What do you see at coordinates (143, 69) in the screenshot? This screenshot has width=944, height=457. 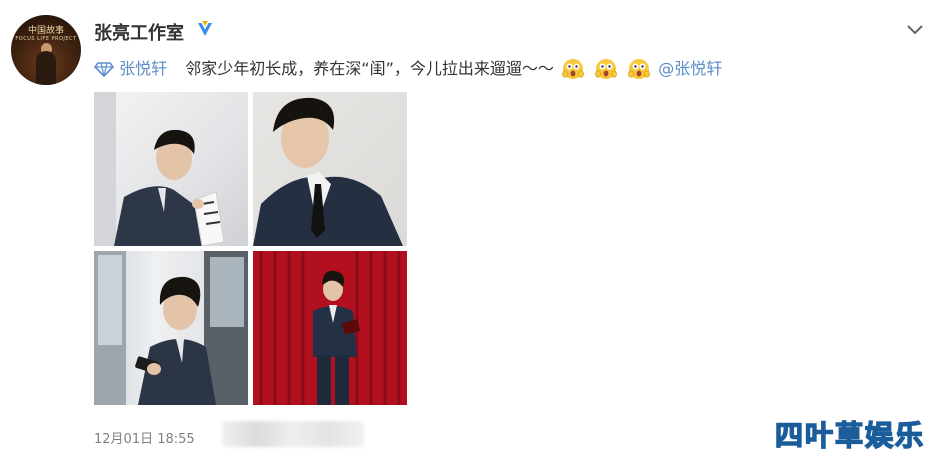 I see `topic-link: 张悦轩` at bounding box center [143, 69].